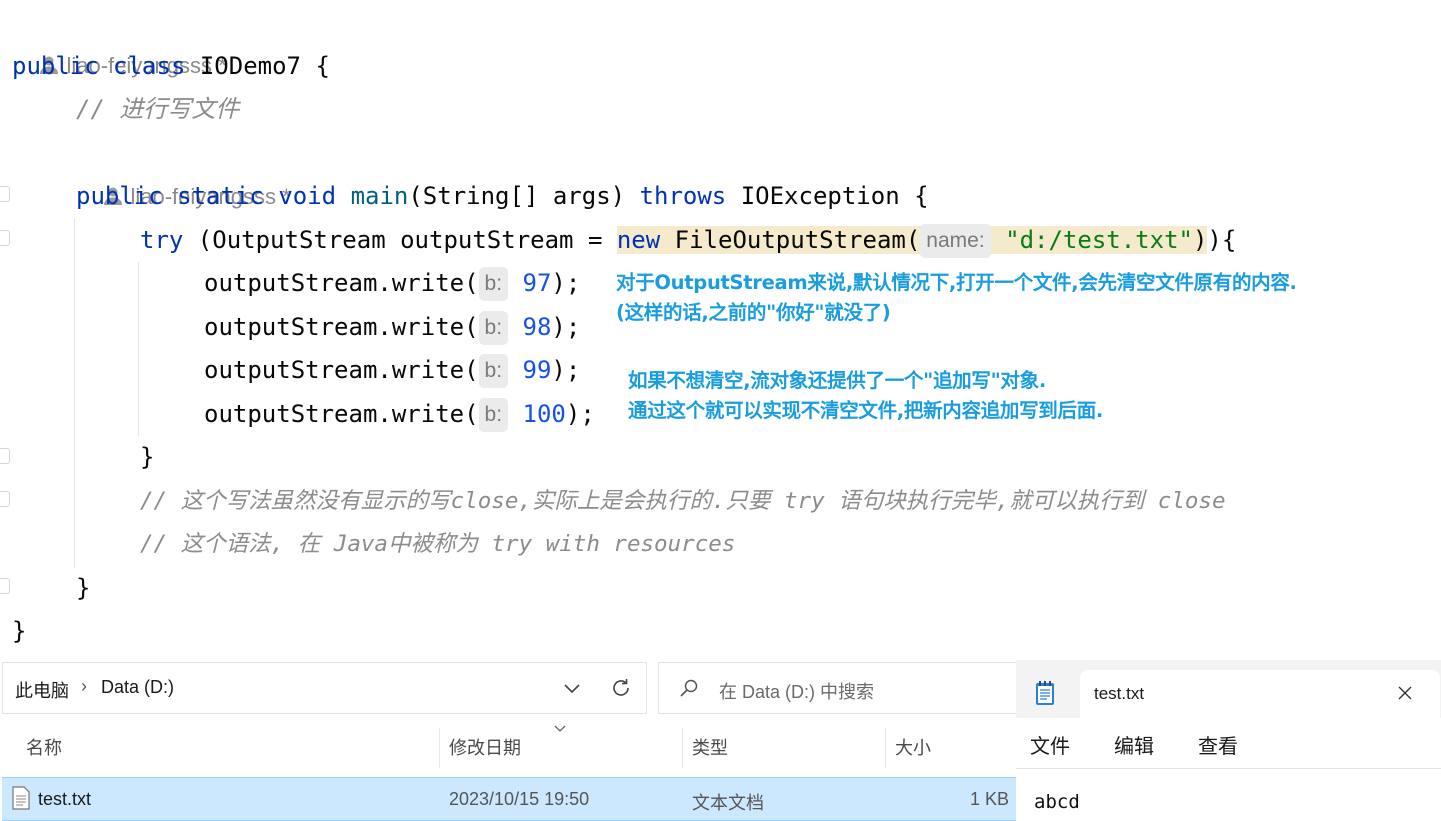 This screenshot has height=821, width=1441. I want to click on file-type: 文本文档, so click(728, 803).